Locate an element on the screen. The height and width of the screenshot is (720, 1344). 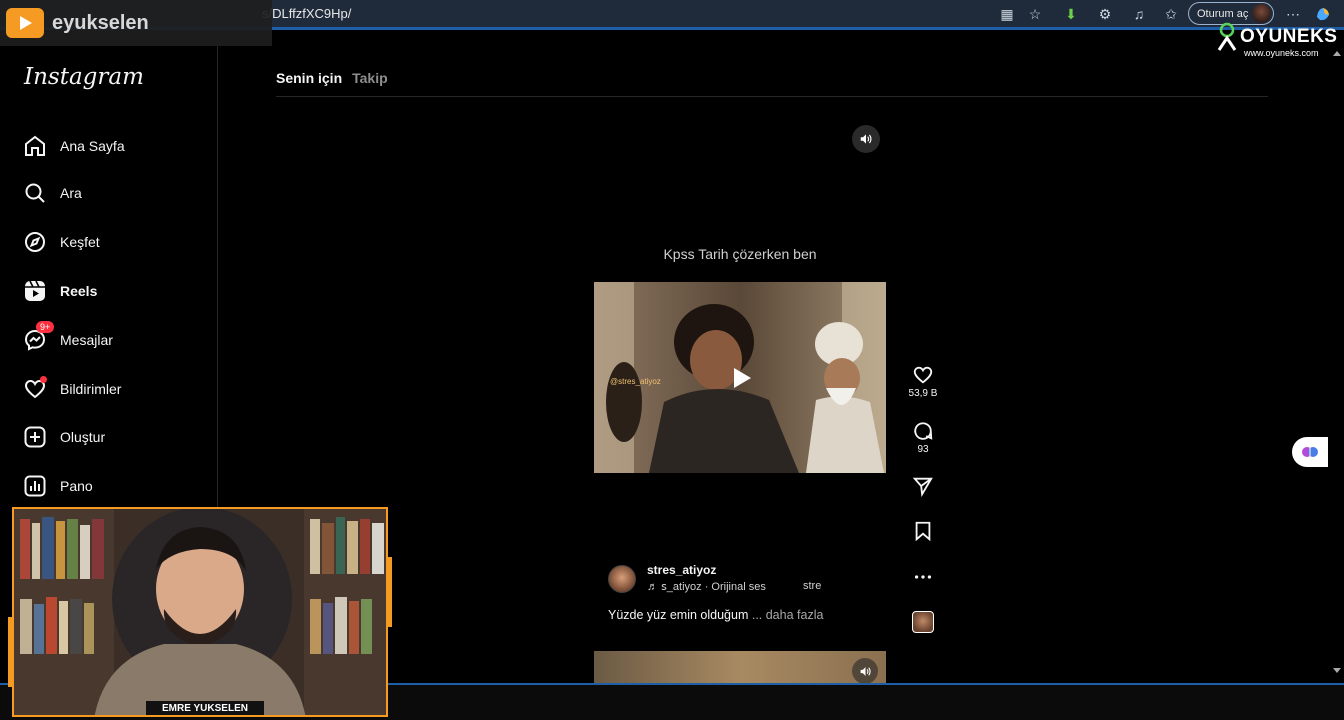
comment-count: 93 is located at coordinates (923, 449).